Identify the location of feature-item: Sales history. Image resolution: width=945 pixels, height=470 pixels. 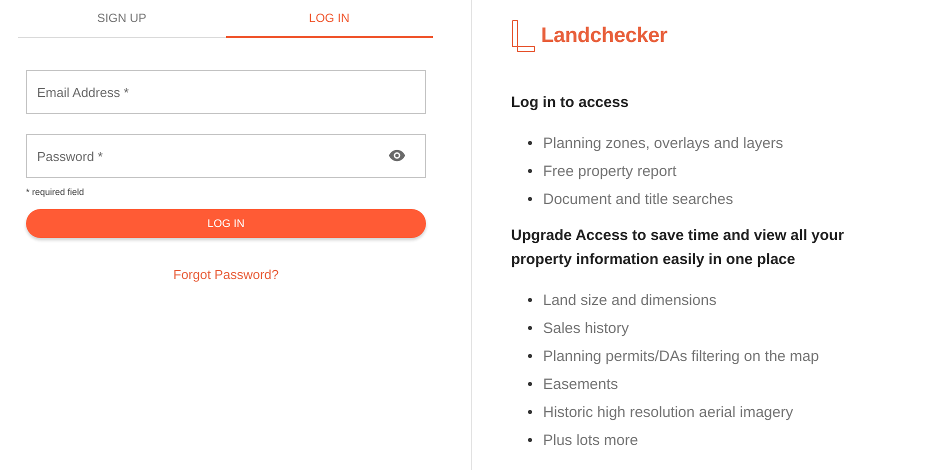
(586, 328).